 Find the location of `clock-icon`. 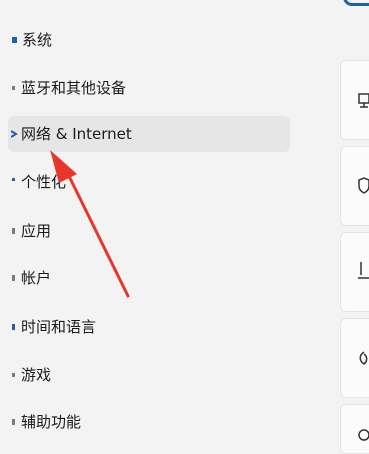

clock-icon is located at coordinates (15, 327).